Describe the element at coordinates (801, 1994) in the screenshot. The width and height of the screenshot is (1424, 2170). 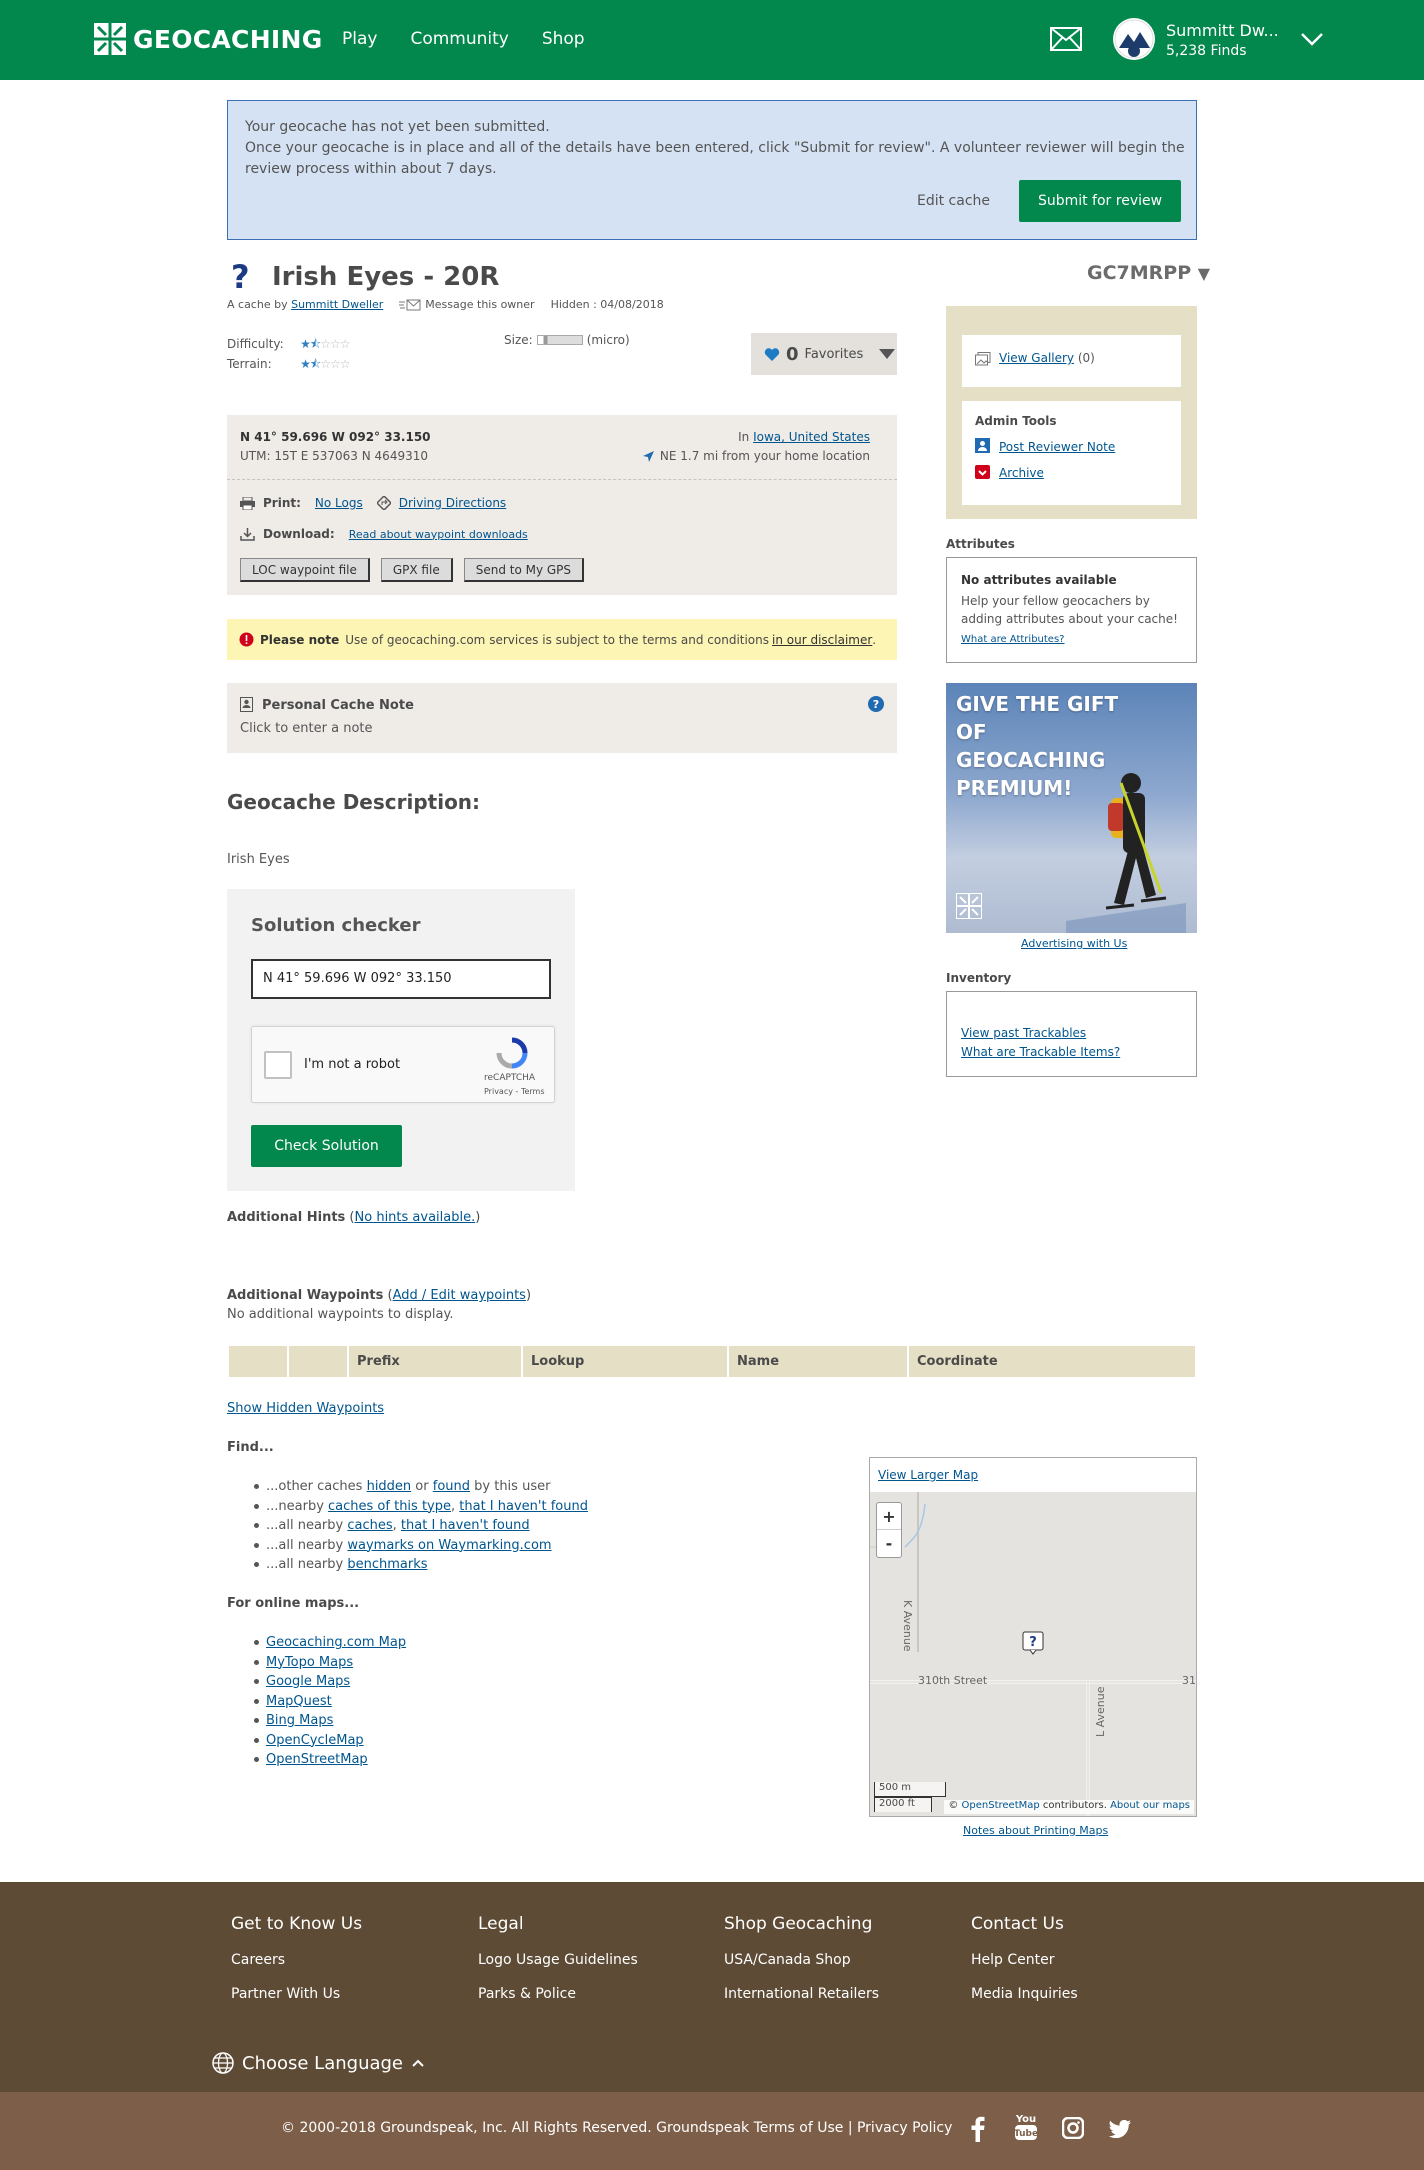
I see `footer-link: International Retailers` at that location.